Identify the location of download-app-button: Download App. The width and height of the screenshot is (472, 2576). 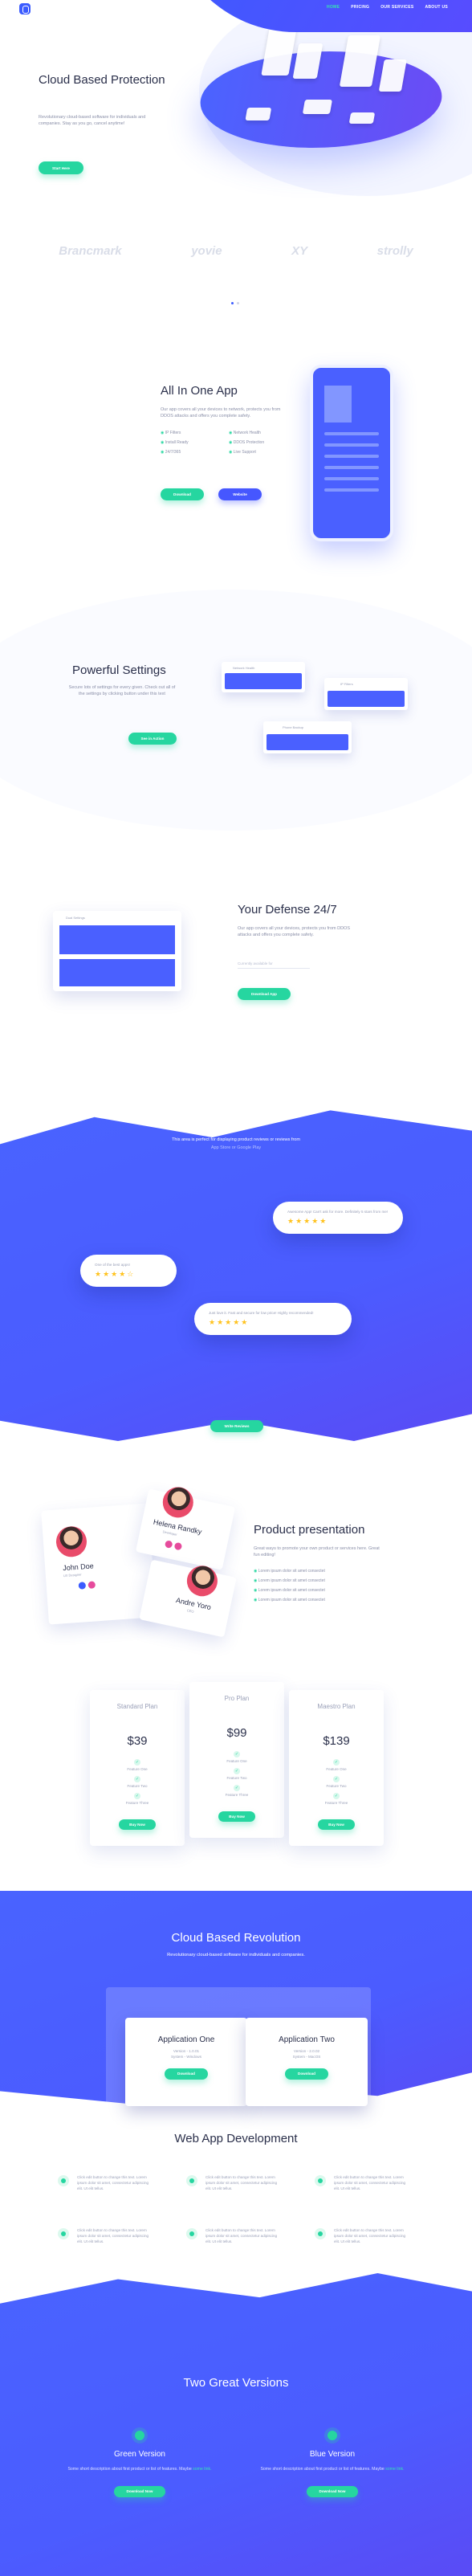
(264, 994).